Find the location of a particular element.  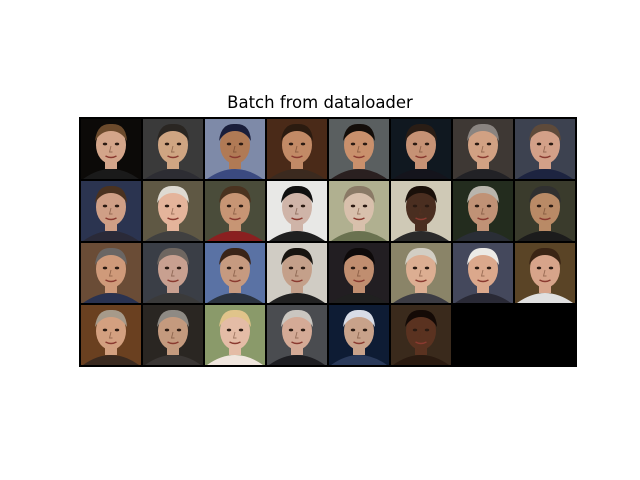

figure-title: Batch from dataloader is located at coordinates (320, 102).